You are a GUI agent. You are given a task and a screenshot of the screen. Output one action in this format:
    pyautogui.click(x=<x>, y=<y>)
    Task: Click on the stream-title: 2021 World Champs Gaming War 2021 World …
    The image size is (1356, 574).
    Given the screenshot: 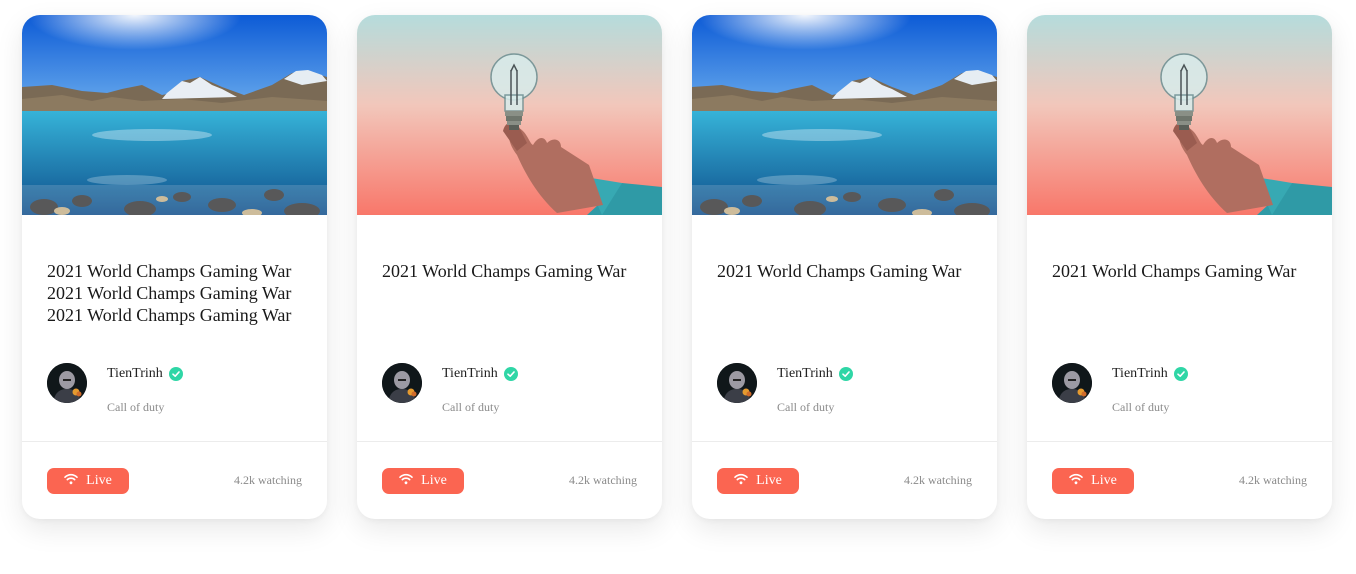 What is the action you would take?
    pyautogui.click(x=178, y=293)
    